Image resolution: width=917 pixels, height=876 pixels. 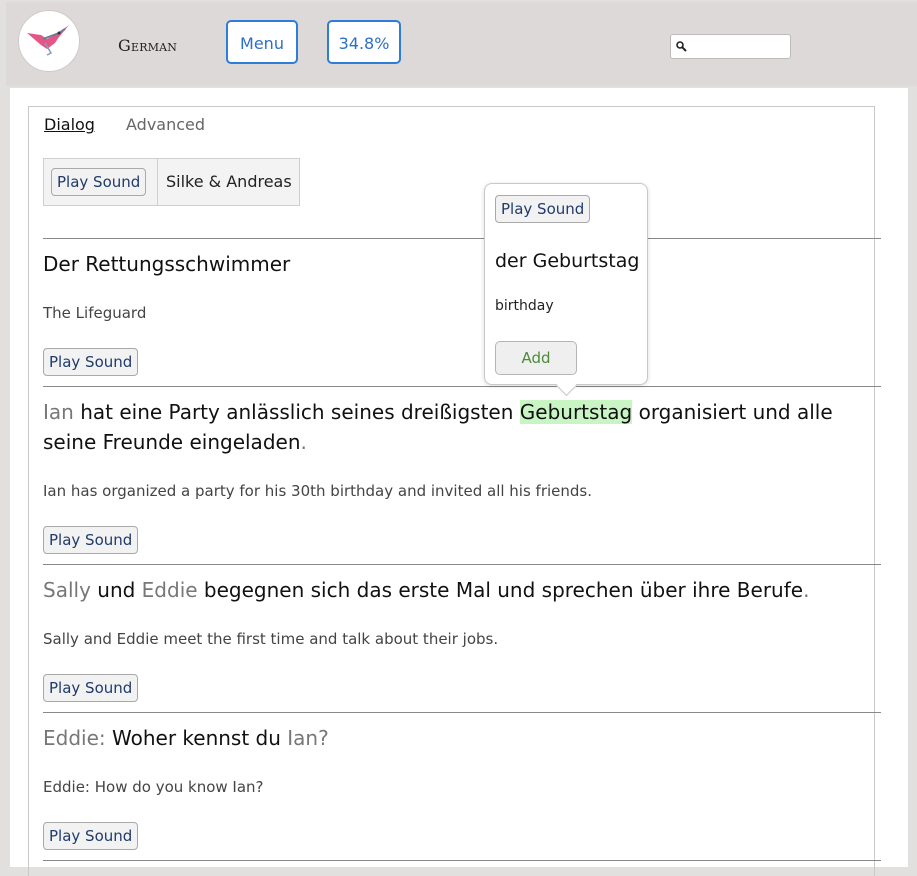 I want to click on speaker-box: Play Sound Silke & Andreas, so click(x=171, y=182).